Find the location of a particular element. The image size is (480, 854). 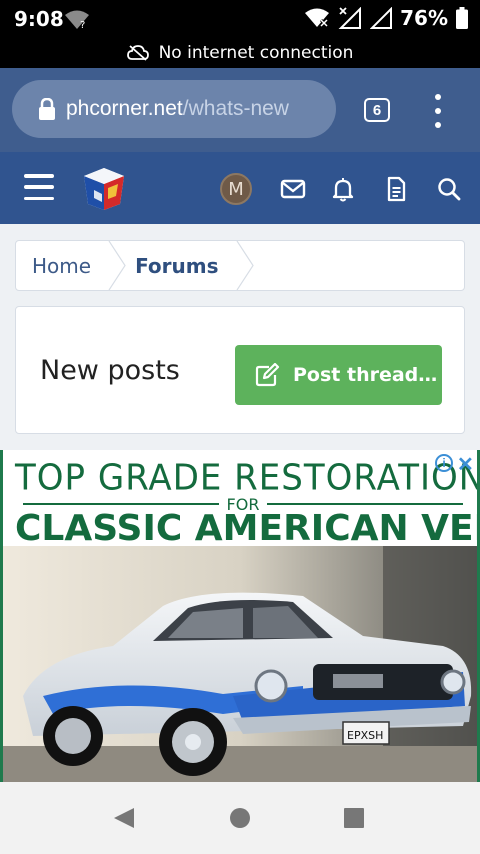

network-banner: No internet connection is located at coordinates (240, 53).